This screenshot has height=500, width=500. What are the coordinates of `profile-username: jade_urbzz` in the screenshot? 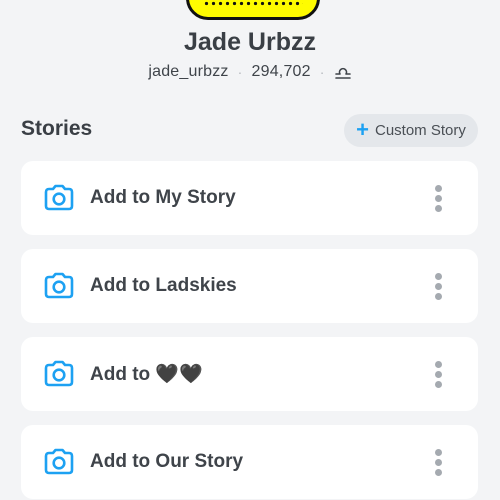 It's located at (188, 71).